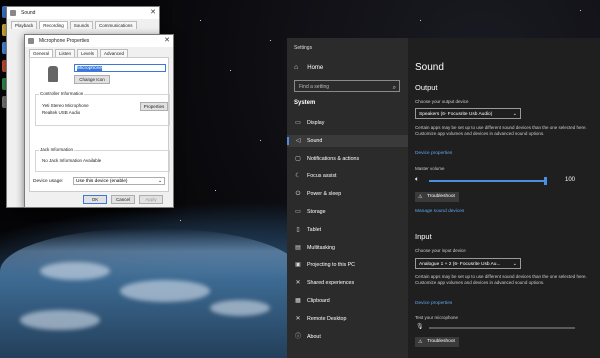  Describe the element at coordinates (92, 79) in the screenshot. I see `change-icon-button: Change Icon` at that location.